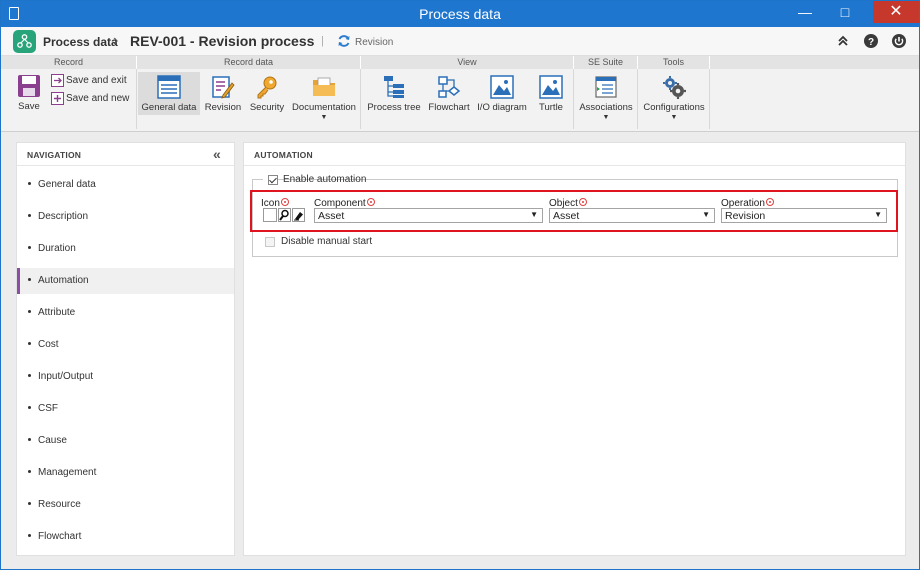  I want to click on save-and-exit-button: Save and exit, so click(93, 81).